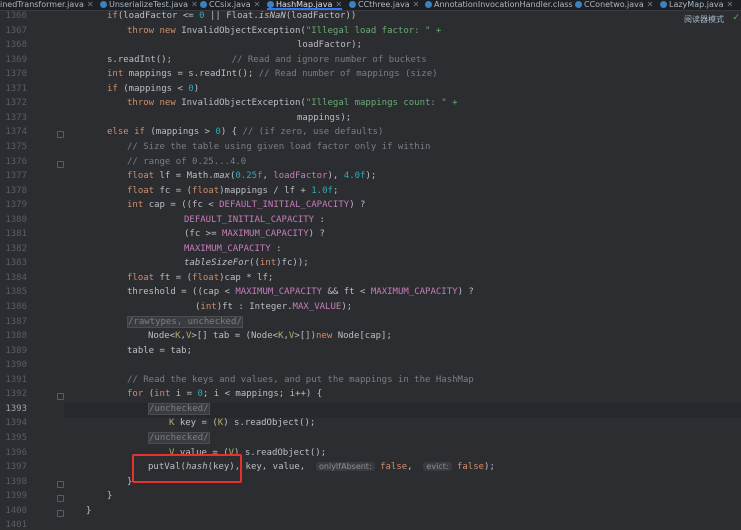 This screenshot has width=741, height=530. I want to click on line-number: 1394, so click(16, 423).